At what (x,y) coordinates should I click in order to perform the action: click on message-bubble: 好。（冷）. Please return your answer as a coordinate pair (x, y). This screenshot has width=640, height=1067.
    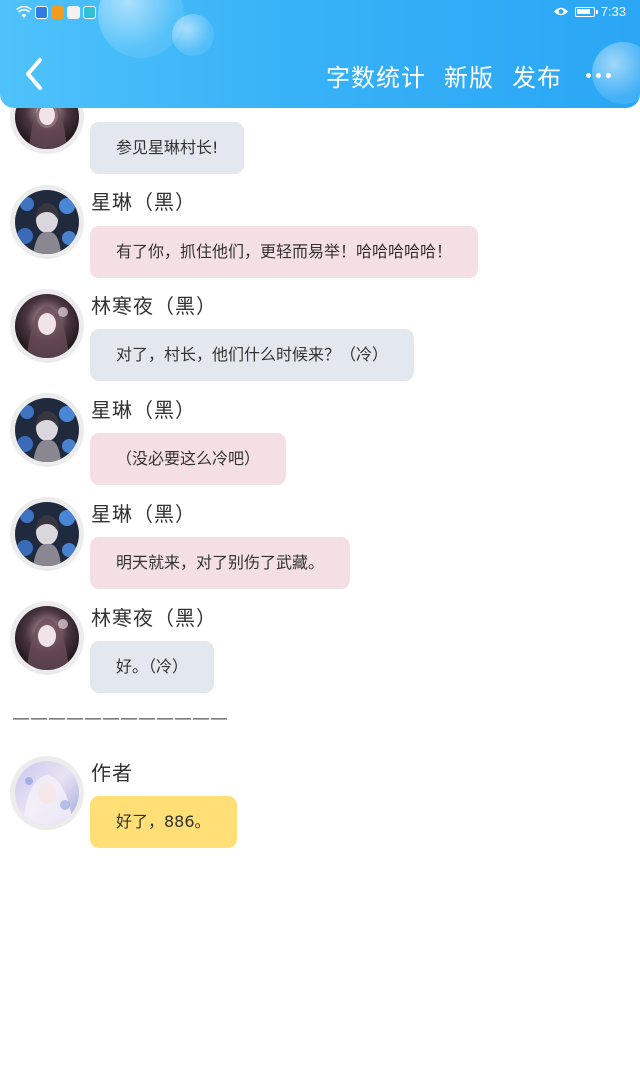
    Looking at the image, I should click on (152, 667).